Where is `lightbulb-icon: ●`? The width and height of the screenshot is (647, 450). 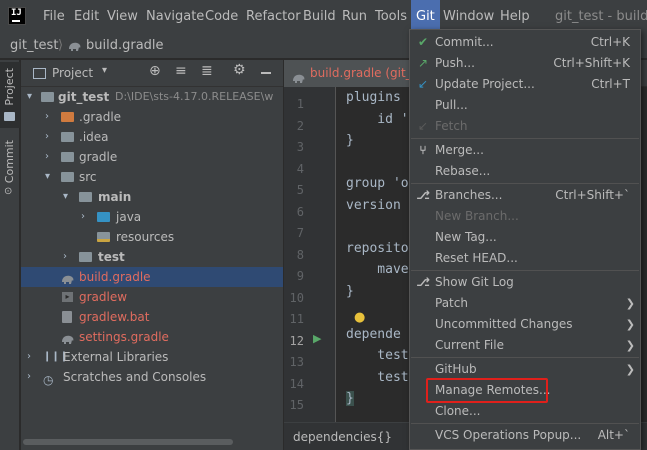
lightbulb-icon: ● is located at coordinates (359, 317).